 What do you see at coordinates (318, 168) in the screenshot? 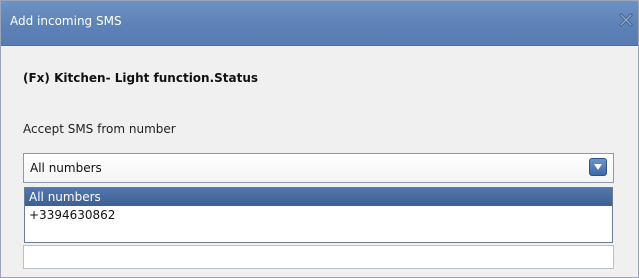
I see `sender-number-combobox: All numbers` at bounding box center [318, 168].